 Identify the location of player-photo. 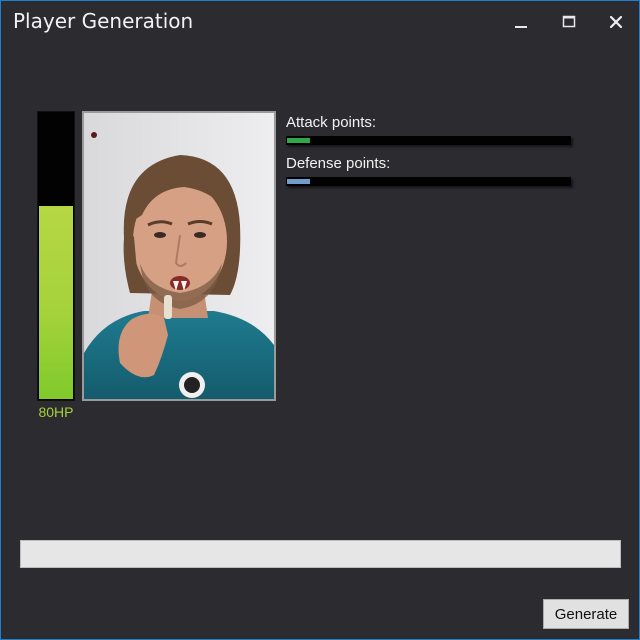
(179, 256).